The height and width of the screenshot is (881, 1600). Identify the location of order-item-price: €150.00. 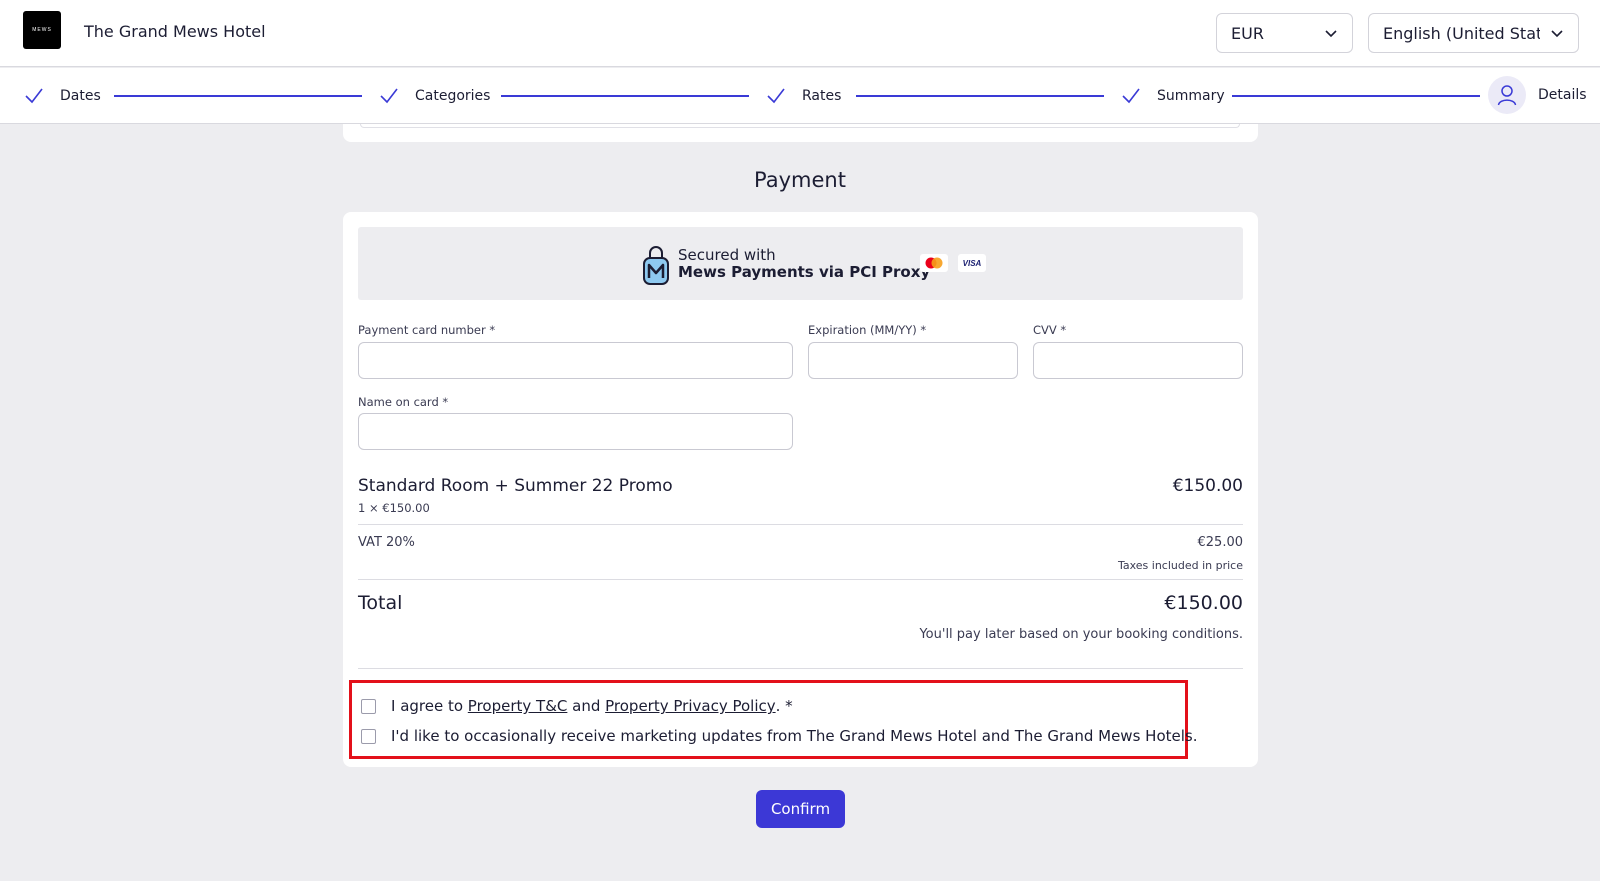
(1207, 486).